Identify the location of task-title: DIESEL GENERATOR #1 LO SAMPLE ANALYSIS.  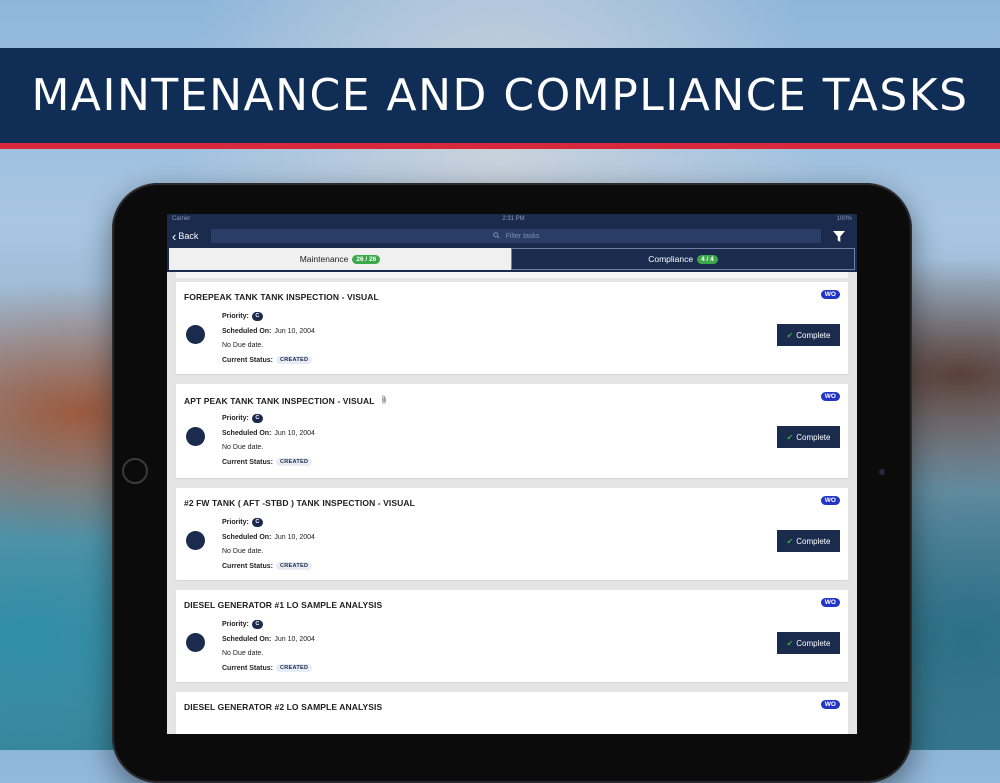
(283, 605).